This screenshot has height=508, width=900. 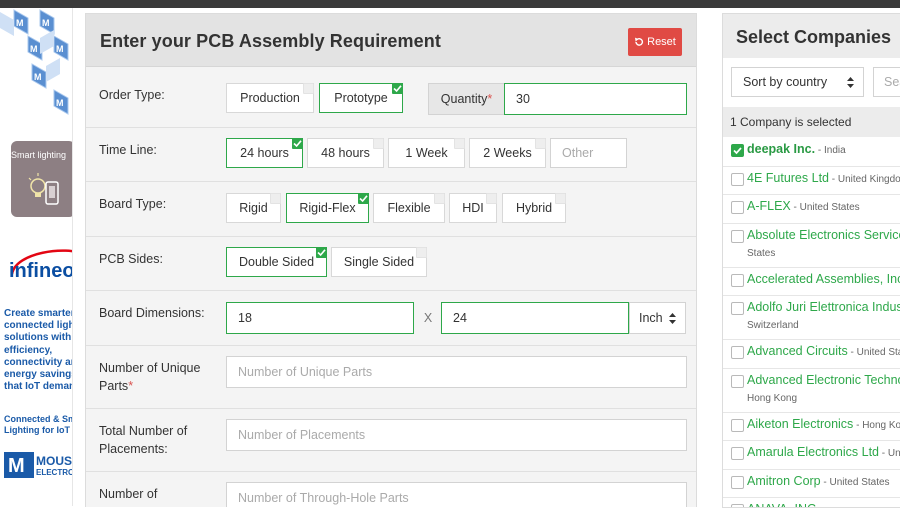 I want to click on board-height-input: 24, so click(x=535, y=318).